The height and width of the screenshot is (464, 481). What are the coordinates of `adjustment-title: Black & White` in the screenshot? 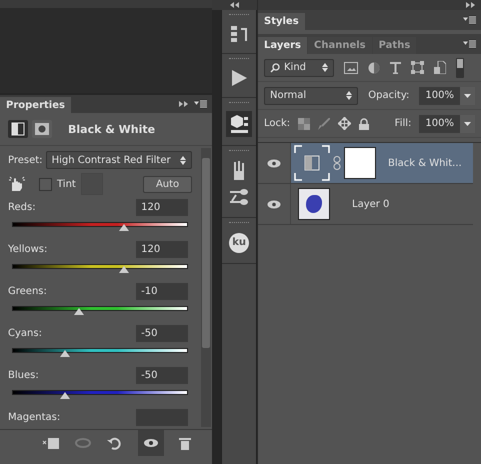 It's located at (112, 129).